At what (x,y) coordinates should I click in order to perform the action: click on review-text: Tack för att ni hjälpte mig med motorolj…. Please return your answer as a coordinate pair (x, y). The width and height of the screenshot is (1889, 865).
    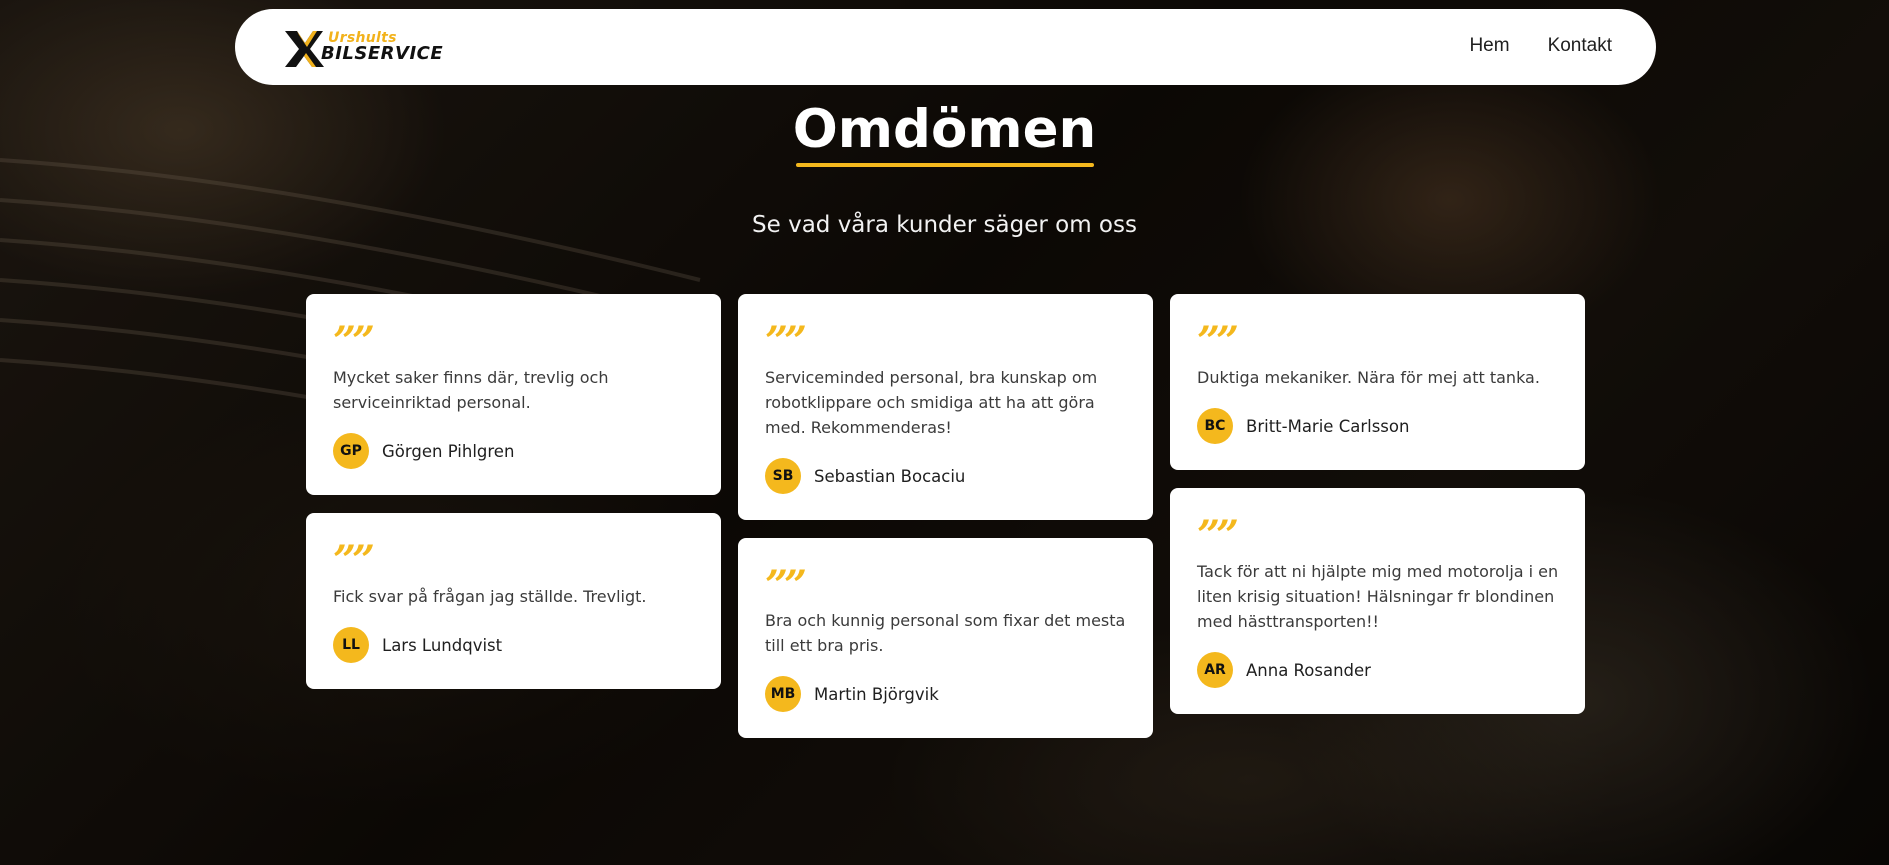
    Looking at the image, I should click on (1378, 596).